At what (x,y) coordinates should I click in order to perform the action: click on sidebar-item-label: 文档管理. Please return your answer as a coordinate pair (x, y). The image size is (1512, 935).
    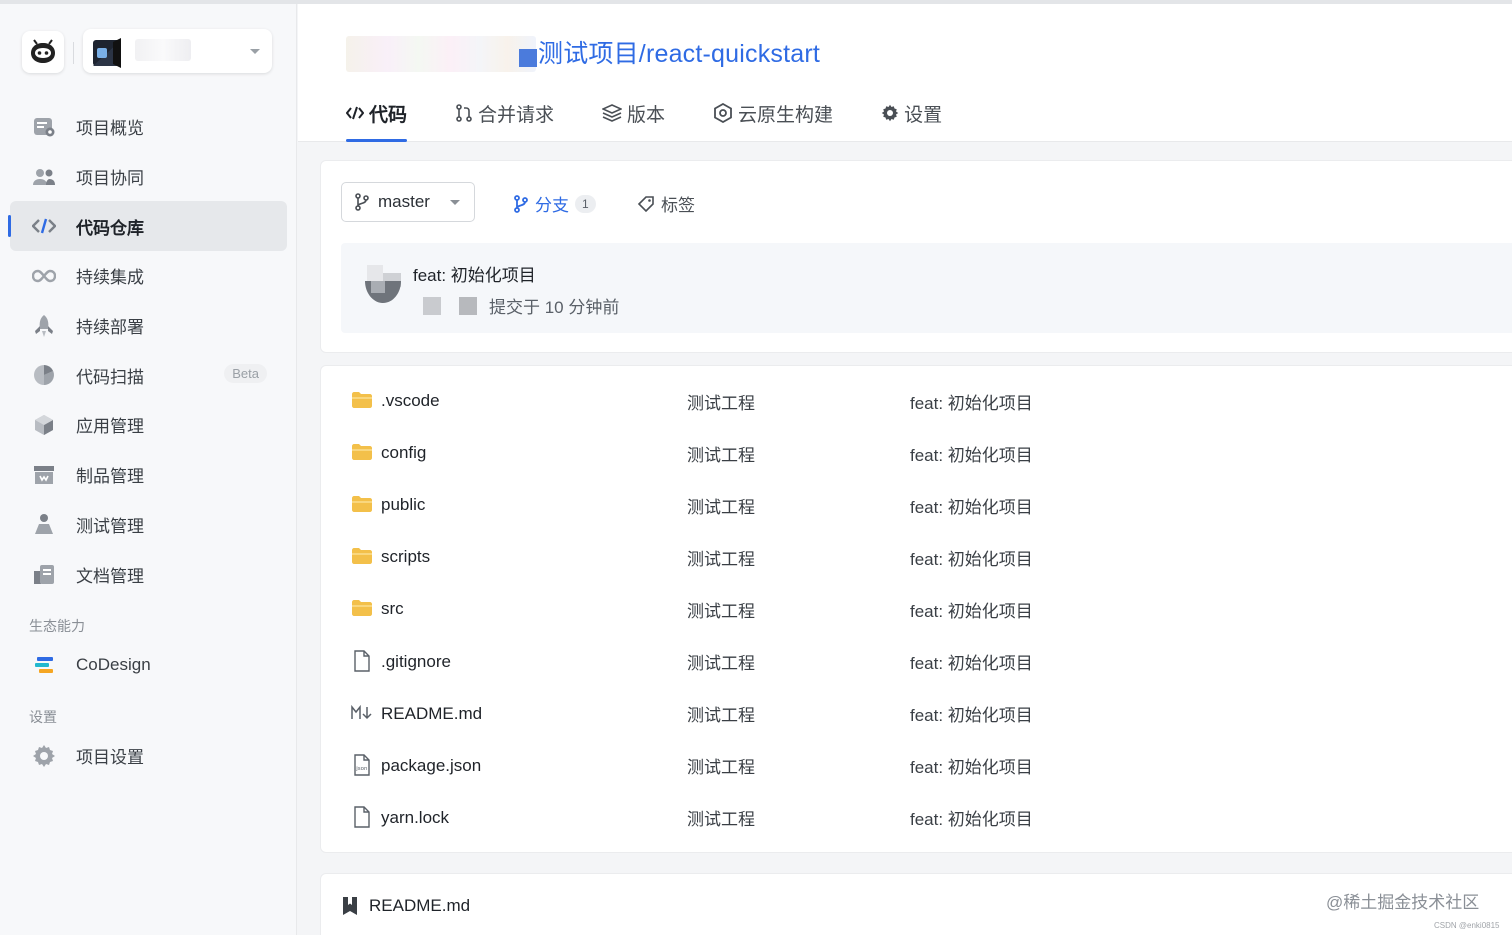
    Looking at the image, I should click on (110, 576).